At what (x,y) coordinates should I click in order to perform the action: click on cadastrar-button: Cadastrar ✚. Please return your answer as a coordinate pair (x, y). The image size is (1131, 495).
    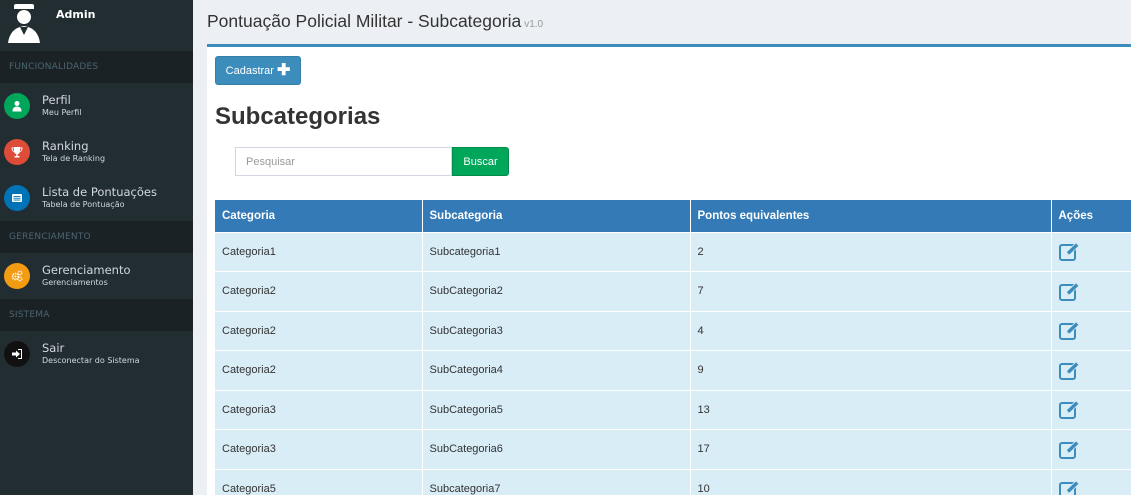
    Looking at the image, I should click on (258, 70).